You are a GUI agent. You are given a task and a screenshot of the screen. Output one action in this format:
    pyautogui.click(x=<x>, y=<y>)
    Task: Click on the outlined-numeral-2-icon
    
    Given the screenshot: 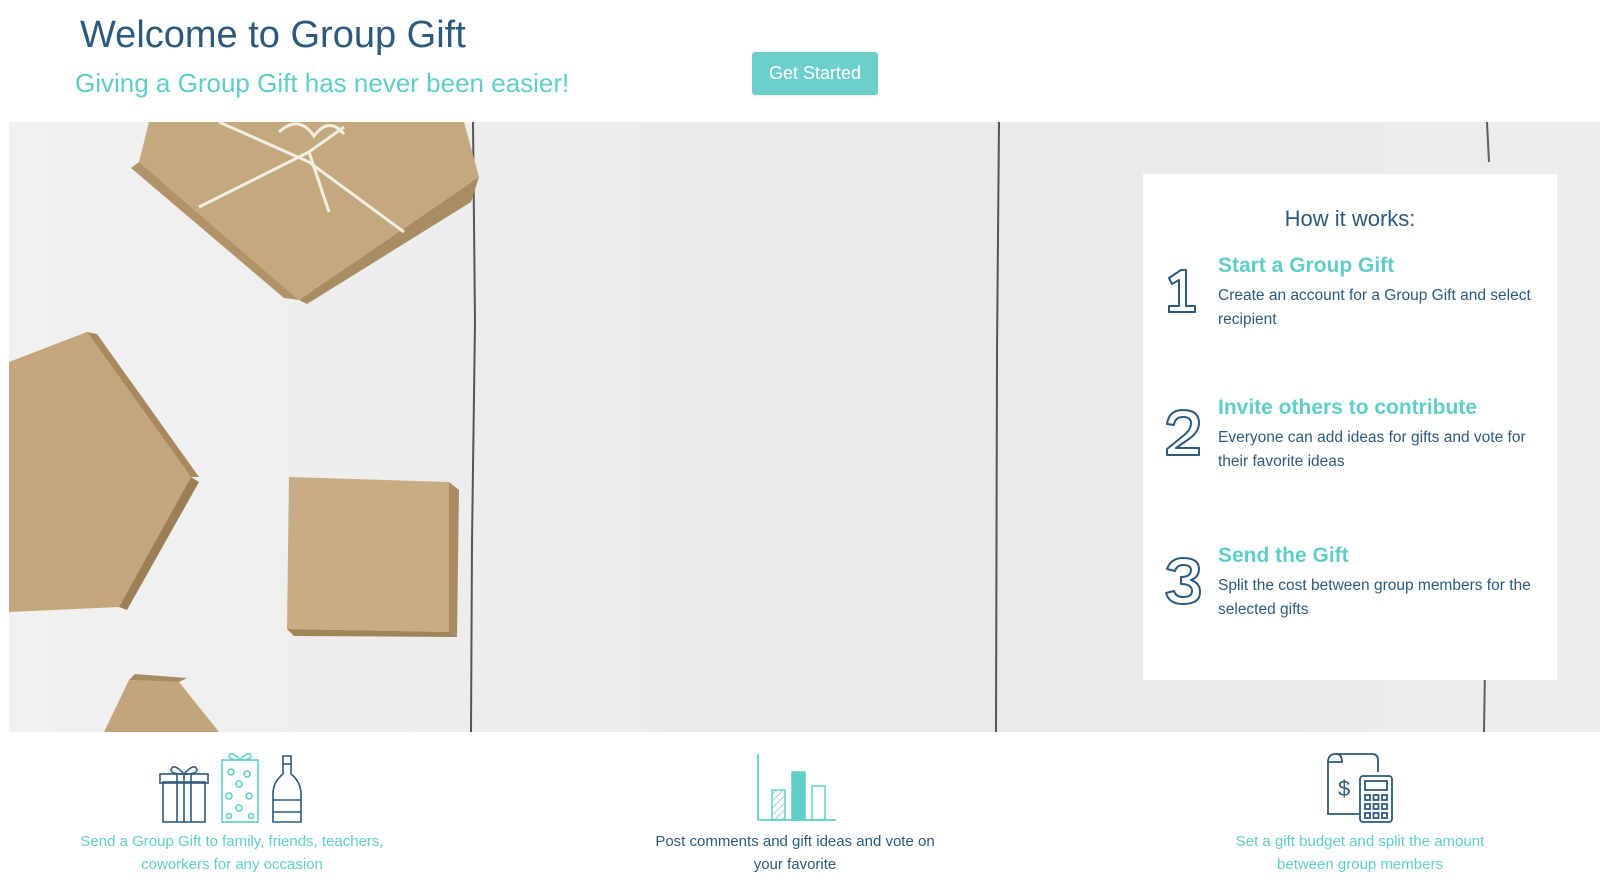 What is the action you would take?
    pyautogui.click(x=1183, y=432)
    